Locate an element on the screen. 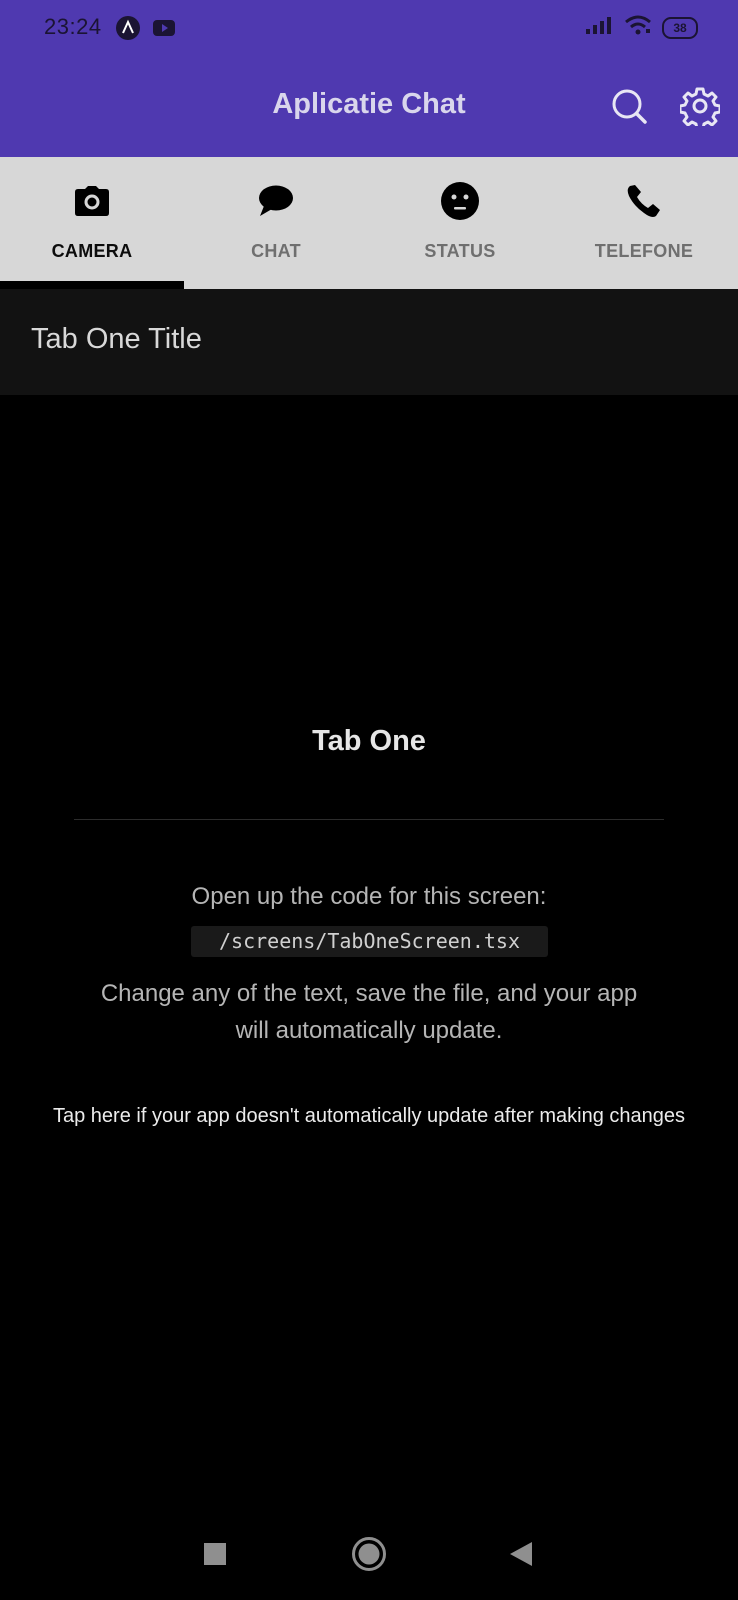  content-title: Tab One is located at coordinates (369, 741).